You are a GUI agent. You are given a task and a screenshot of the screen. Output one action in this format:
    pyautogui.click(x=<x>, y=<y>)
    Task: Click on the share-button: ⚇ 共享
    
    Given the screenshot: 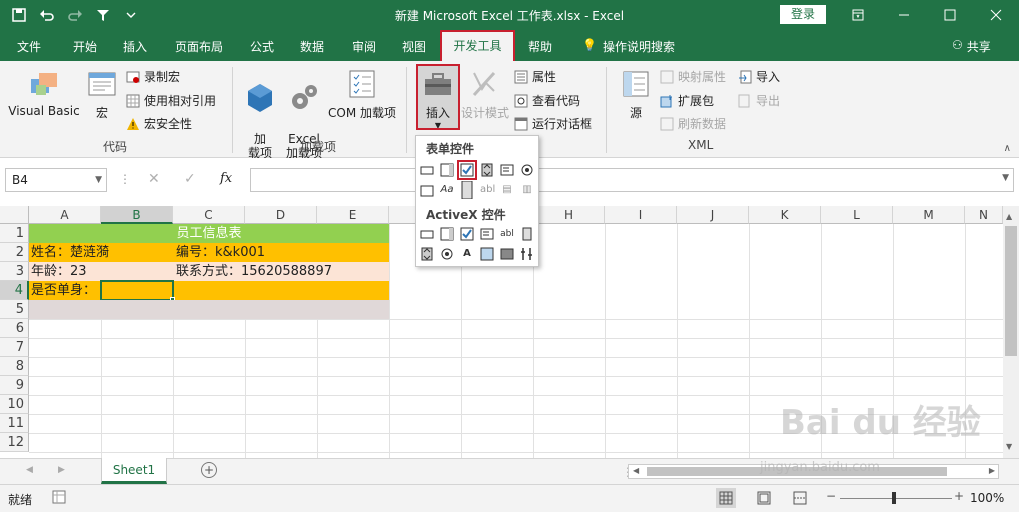 What is the action you would take?
    pyautogui.click(x=971, y=46)
    